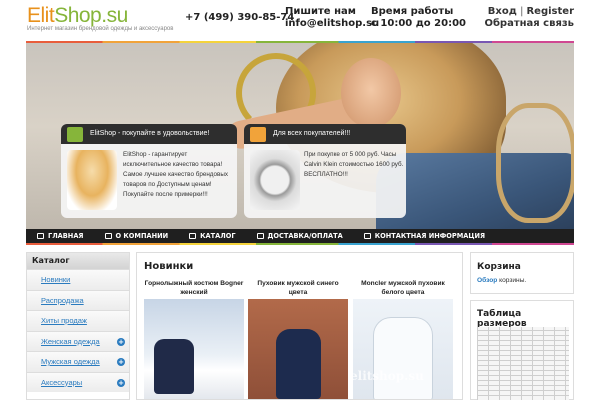 The height and width of the screenshot is (400, 600). Describe the element at coordinates (78, 279) in the screenshot. I see `catalog-item-new: Новинки` at that location.